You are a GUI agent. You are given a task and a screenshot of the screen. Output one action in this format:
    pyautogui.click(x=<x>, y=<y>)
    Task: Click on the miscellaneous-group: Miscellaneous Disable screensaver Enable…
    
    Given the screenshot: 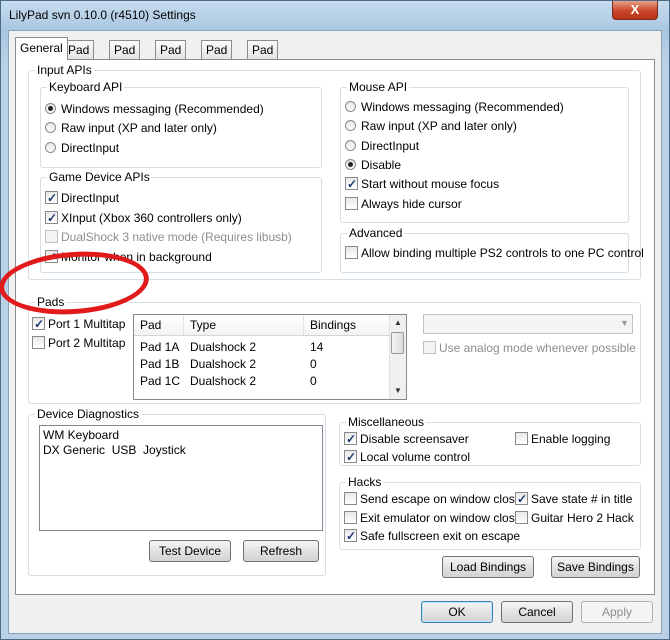 What is the action you would take?
    pyautogui.click(x=490, y=440)
    